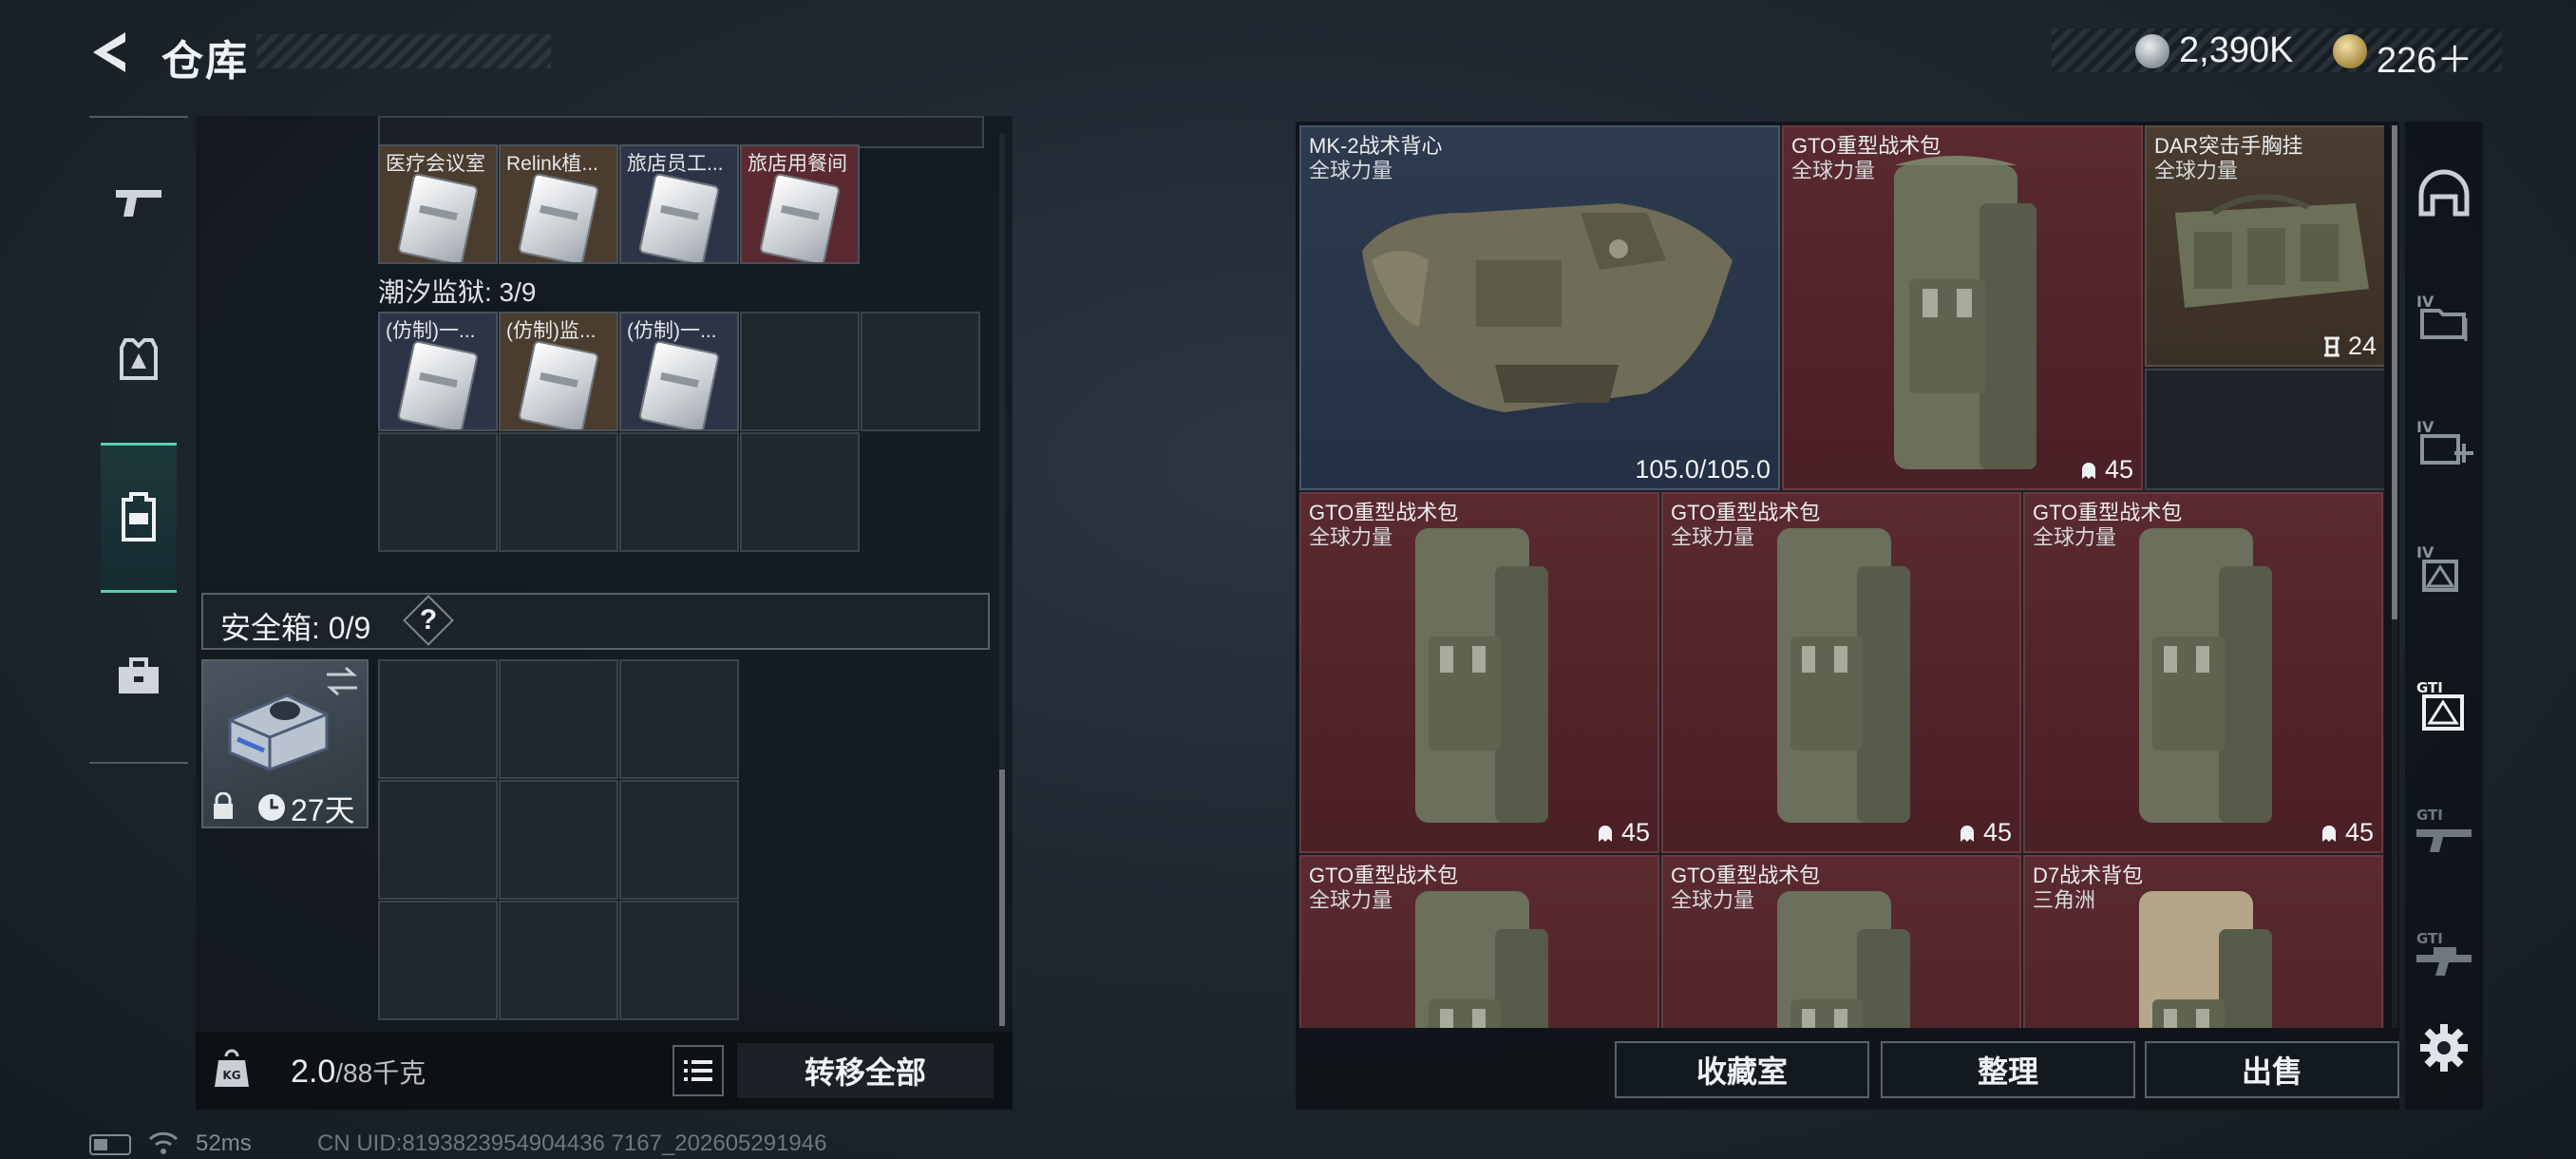 This screenshot has height=1159, width=2576. I want to click on item-label: 旅店用餐间, so click(797, 164).